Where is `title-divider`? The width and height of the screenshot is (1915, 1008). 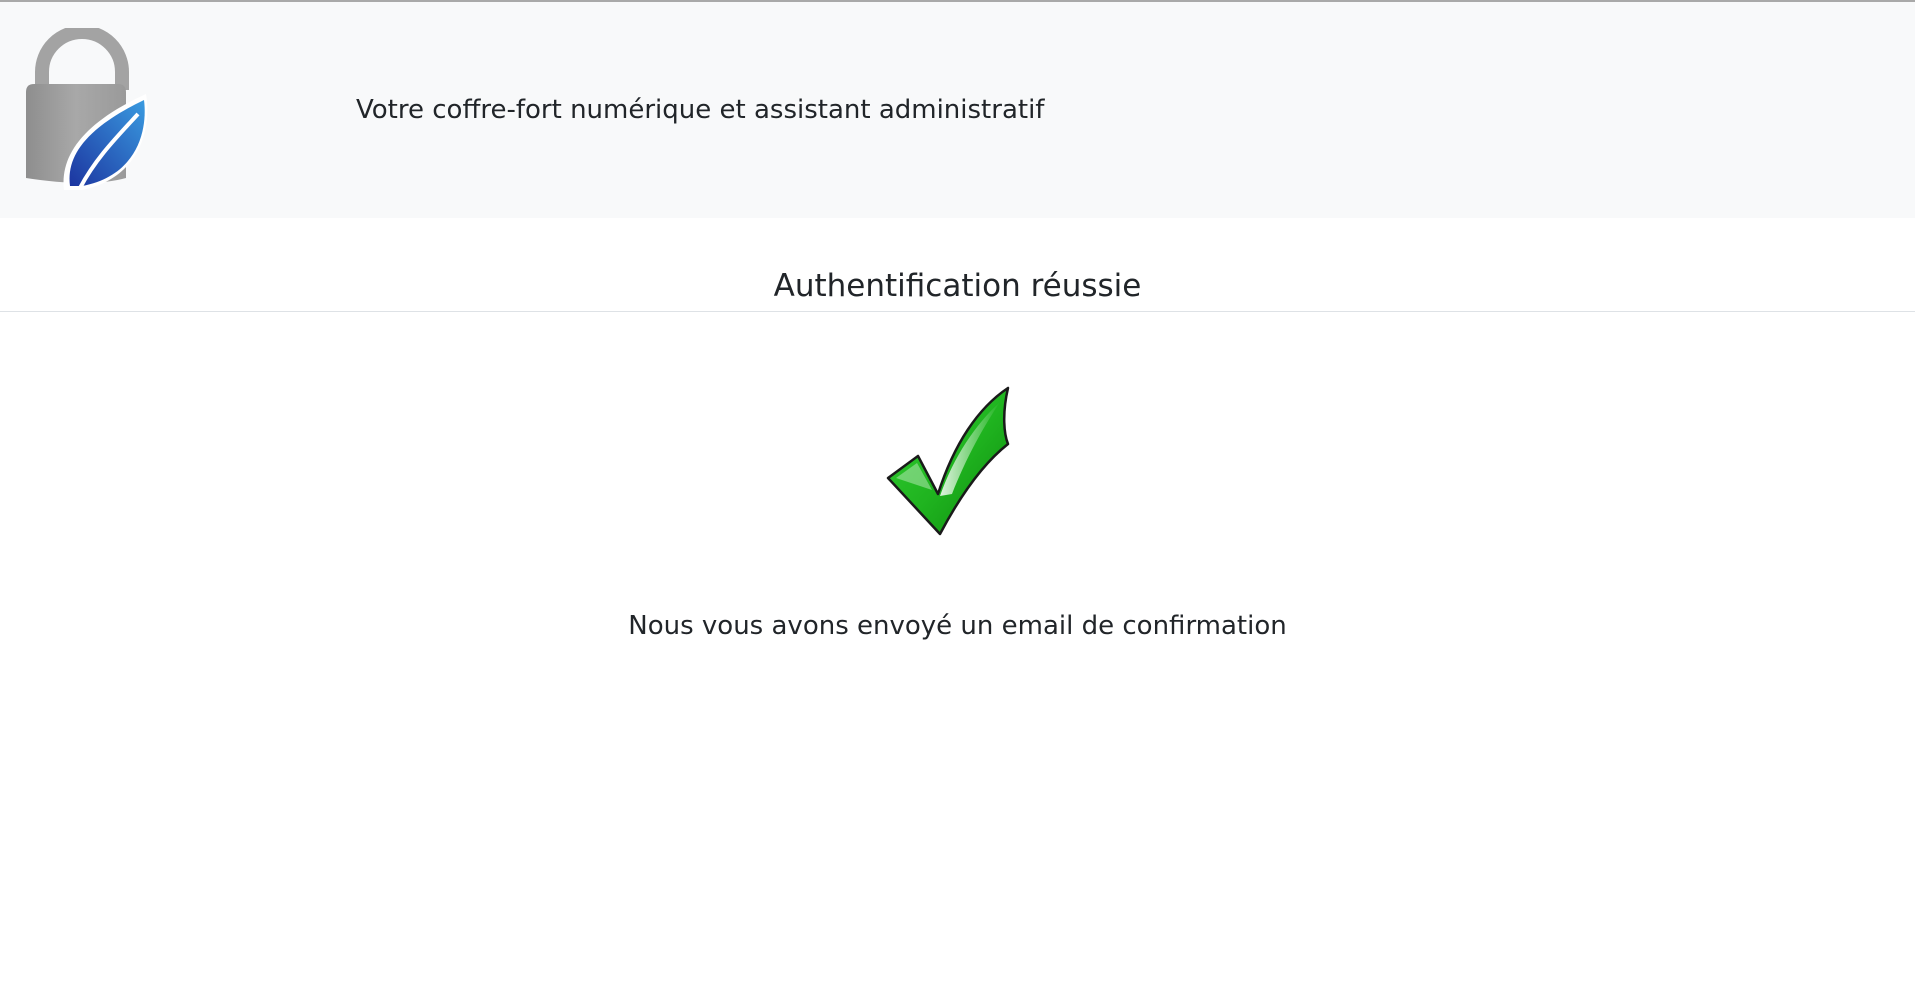 title-divider is located at coordinates (957, 311).